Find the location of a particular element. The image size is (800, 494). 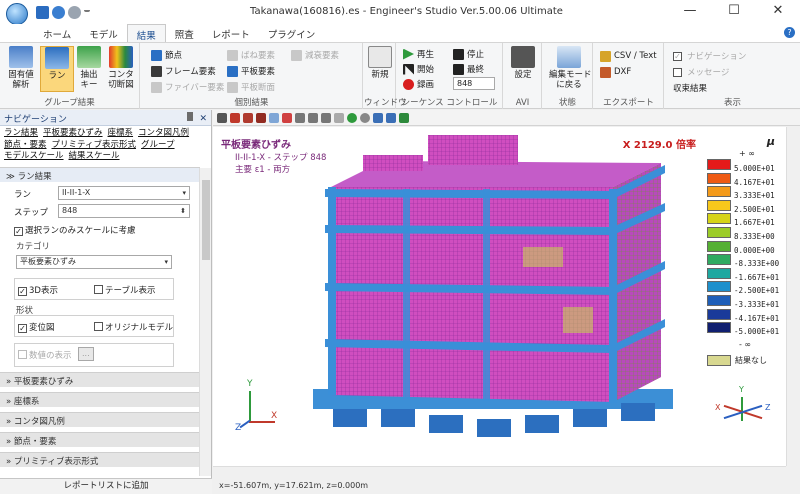

fiber-element-button: ファイバー要素 is located at coordinates (187, 87).